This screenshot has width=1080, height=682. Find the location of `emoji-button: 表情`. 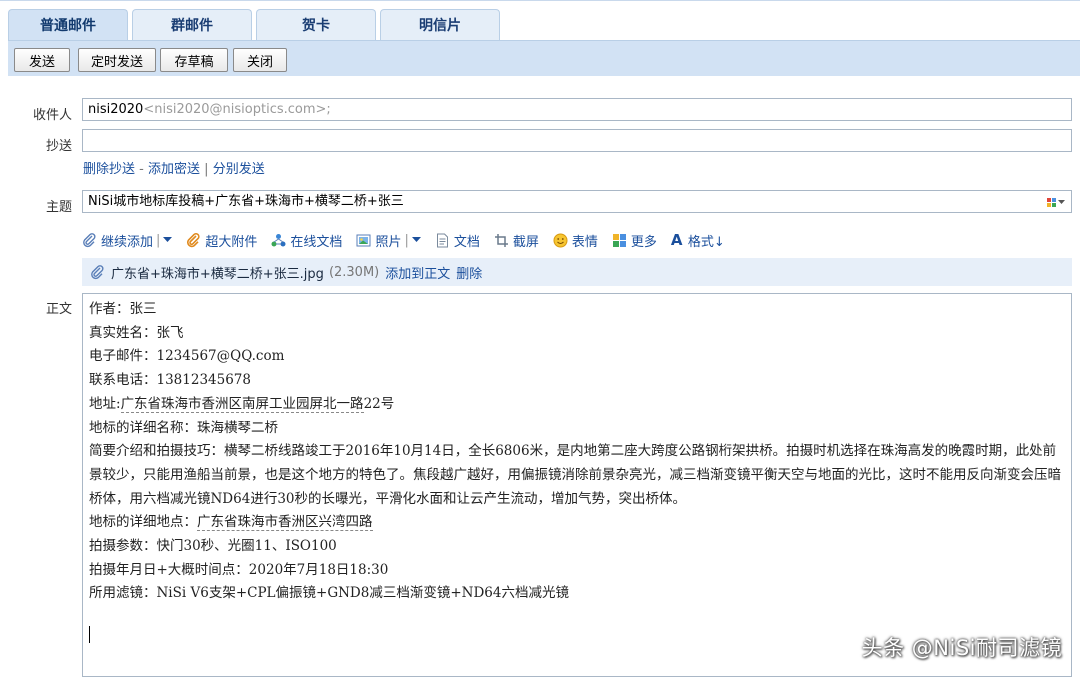

emoji-button: 表情 is located at coordinates (575, 240).